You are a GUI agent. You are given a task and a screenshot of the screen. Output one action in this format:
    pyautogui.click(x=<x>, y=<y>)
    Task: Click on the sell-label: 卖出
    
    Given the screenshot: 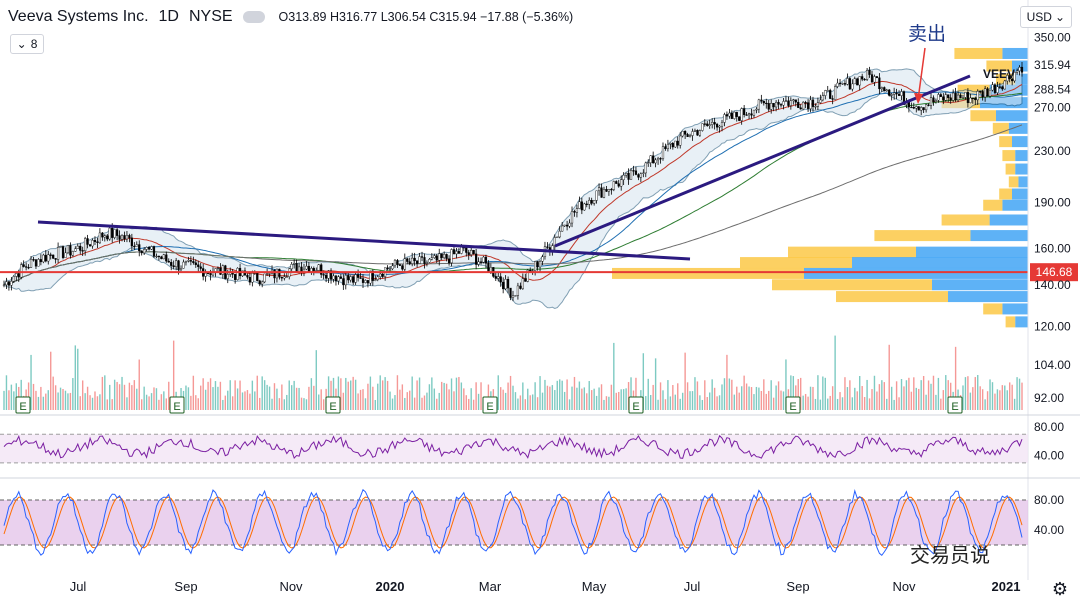 What is the action you would take?
    pyautogui.click(x=927, y=34)
    